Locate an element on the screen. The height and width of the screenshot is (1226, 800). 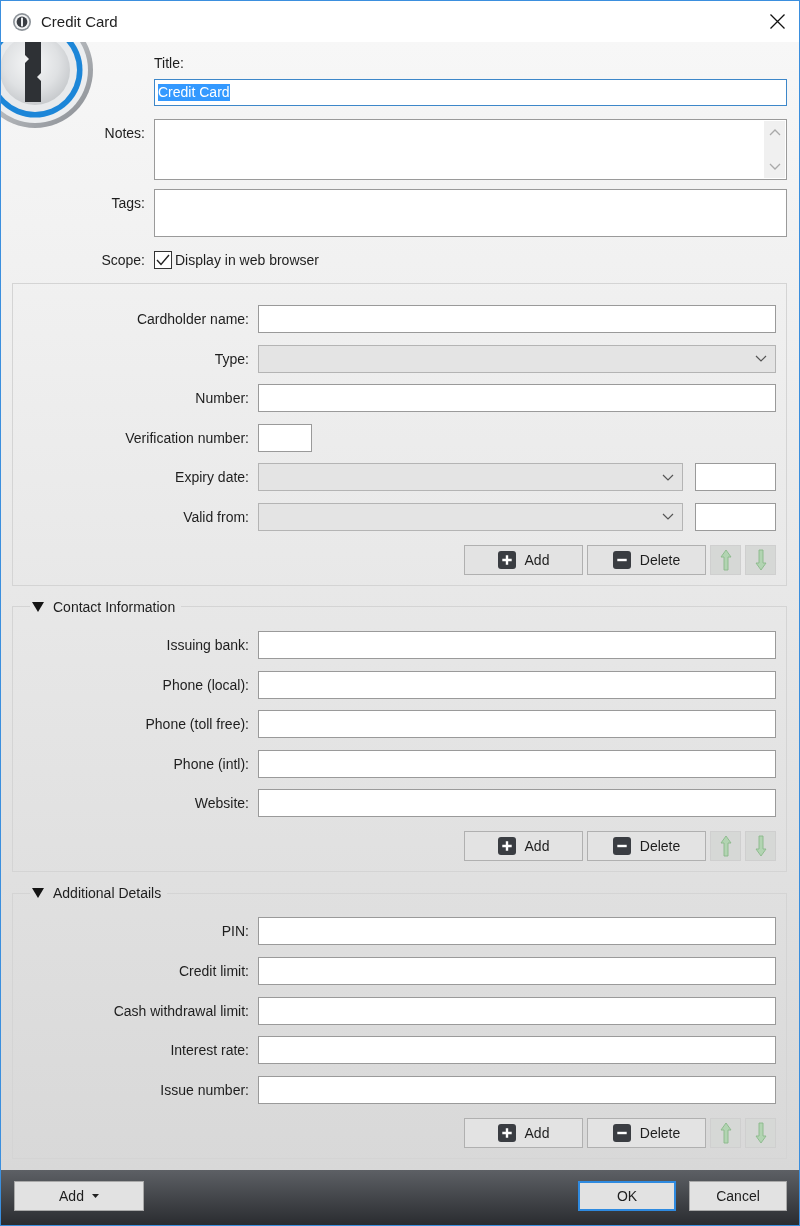
checkbox is located at coordinates (163, 260).